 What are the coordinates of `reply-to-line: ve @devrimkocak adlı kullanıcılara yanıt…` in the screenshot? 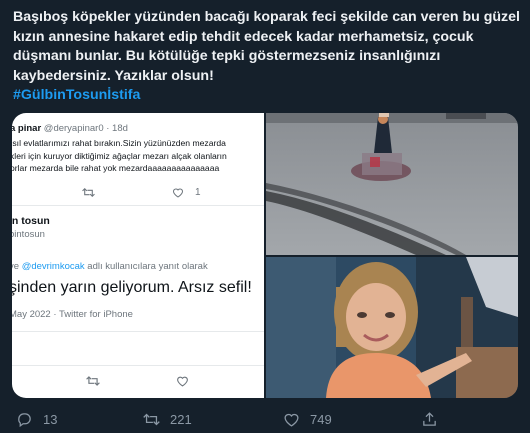 It's located at (110, 266).